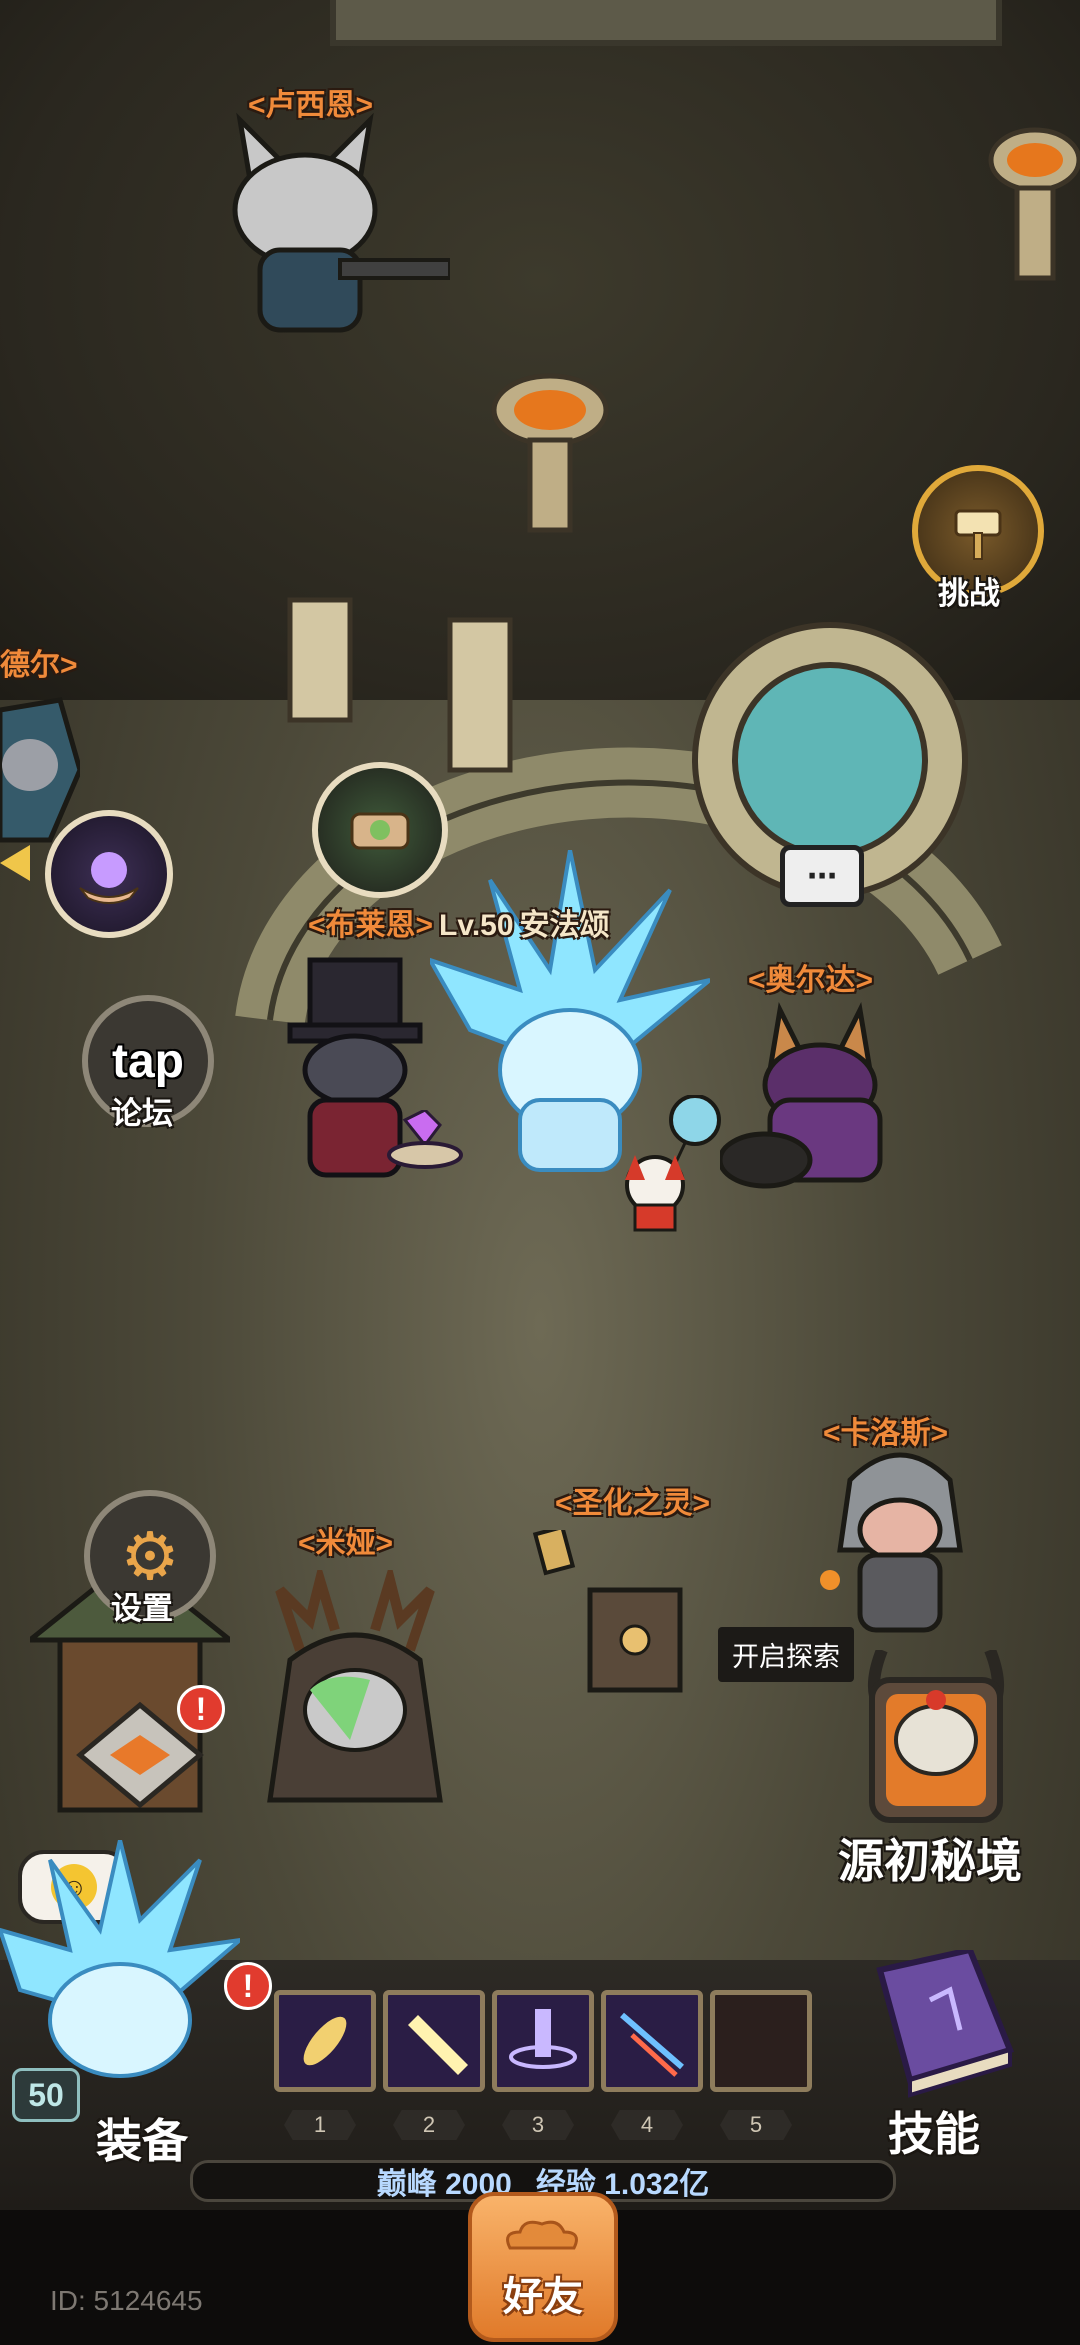 The width and height of the screenshot is (1080, 2345). What do you see at coordinates (969, 593) in the screenshot?
I see `challenge-label: 挑战` at bounding box center [969, 593].